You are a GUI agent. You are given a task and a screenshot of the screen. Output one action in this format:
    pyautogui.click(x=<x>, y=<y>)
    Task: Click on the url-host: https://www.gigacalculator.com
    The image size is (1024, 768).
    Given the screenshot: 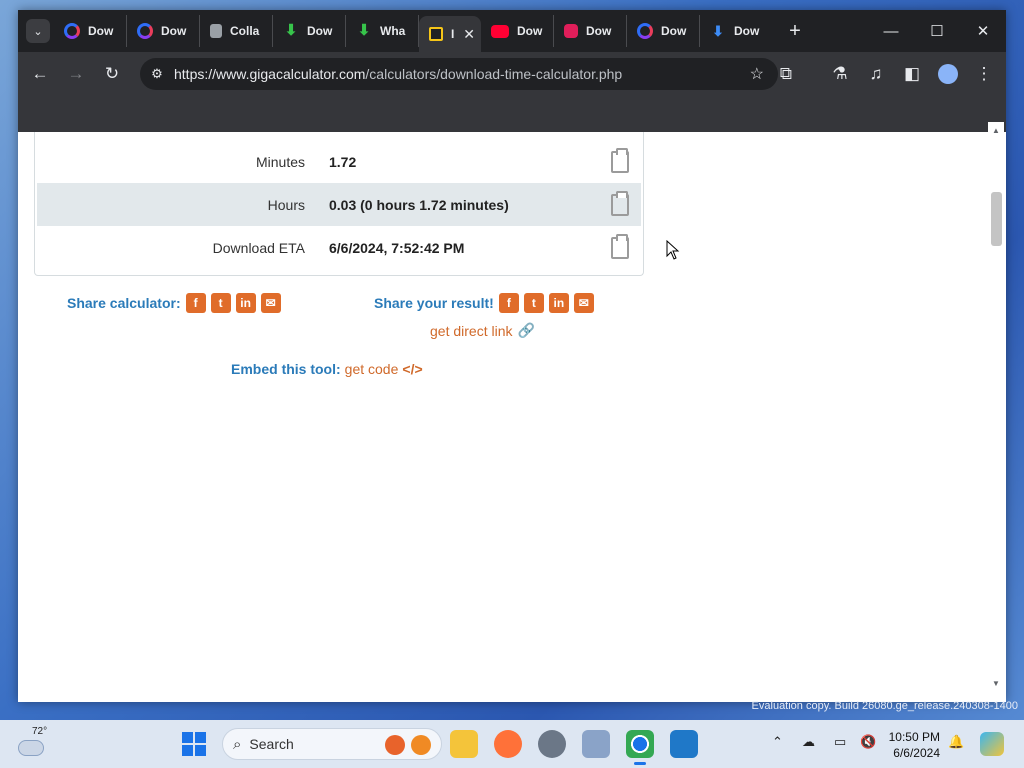 What is the action you would take?
    pyautogui.click(x=270, y=74)
    